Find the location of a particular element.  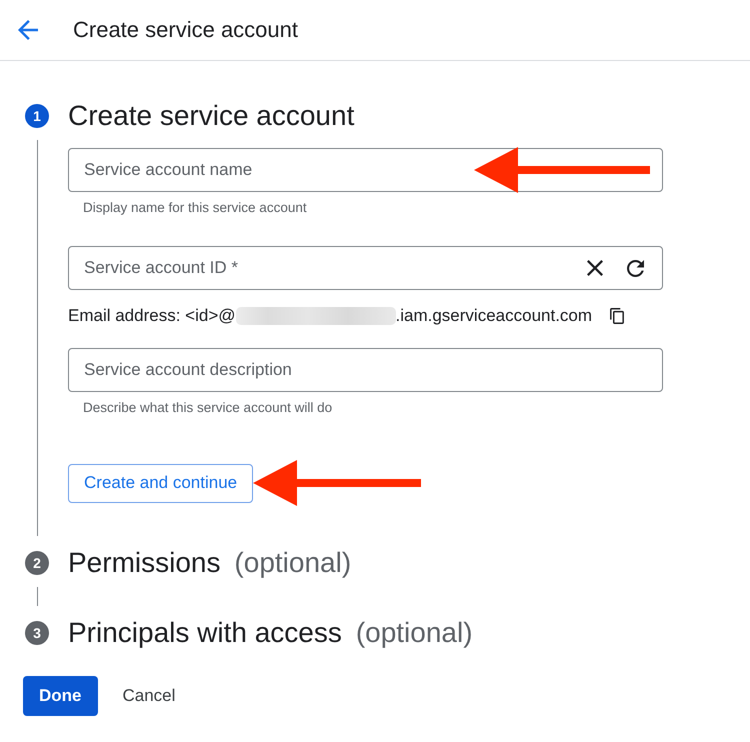

email-address-text: Email address: <id>@ is located at coordinates (152, 316).